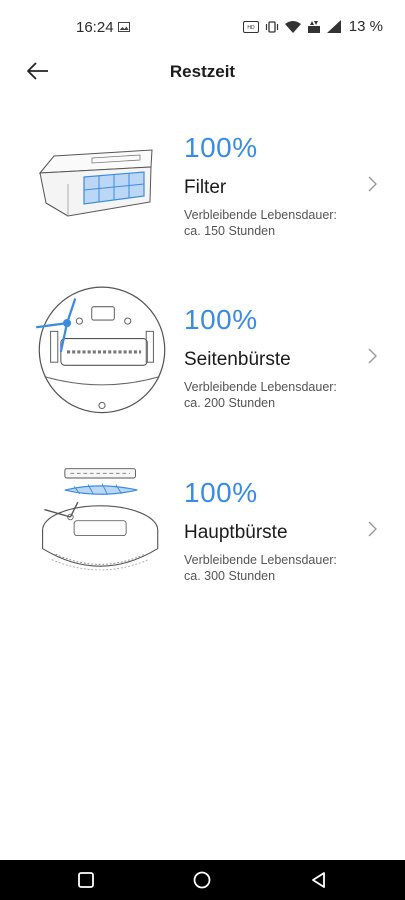 Image resolution: width=405 pixels, height=900 pixels. I want to click on signal-icon, so click(333, 26).